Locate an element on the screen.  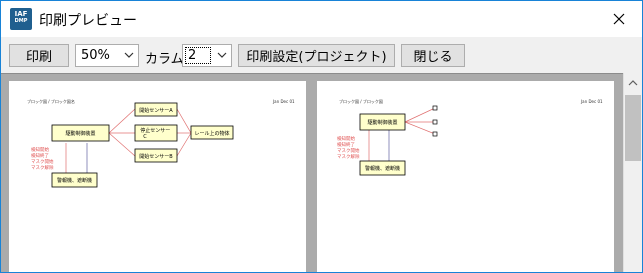
stop-sensor-line-2: C is located at coordinates (145, 137).